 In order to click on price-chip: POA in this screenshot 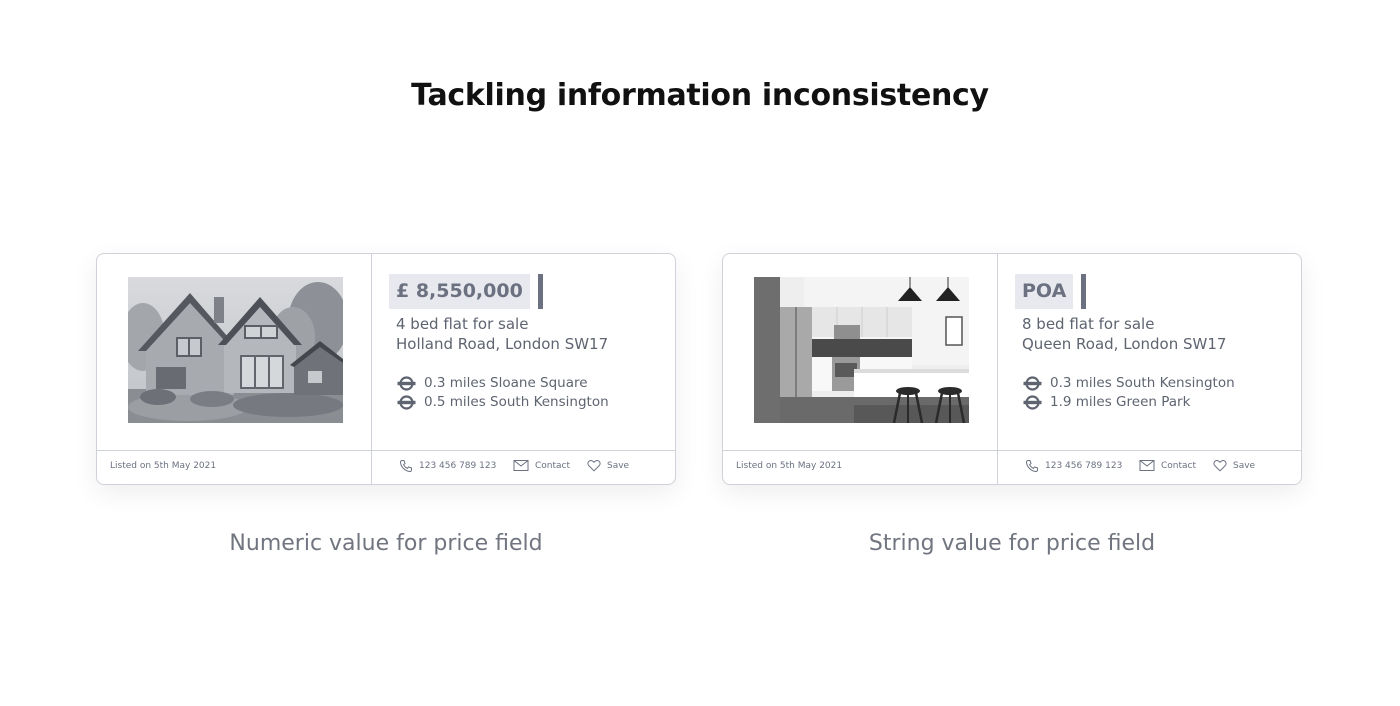, I will do `click(1051, 291)`.